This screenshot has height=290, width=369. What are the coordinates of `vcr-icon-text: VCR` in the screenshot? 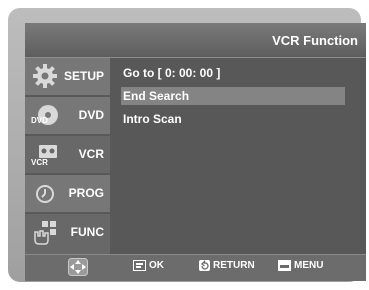 It's located at (39, 162).